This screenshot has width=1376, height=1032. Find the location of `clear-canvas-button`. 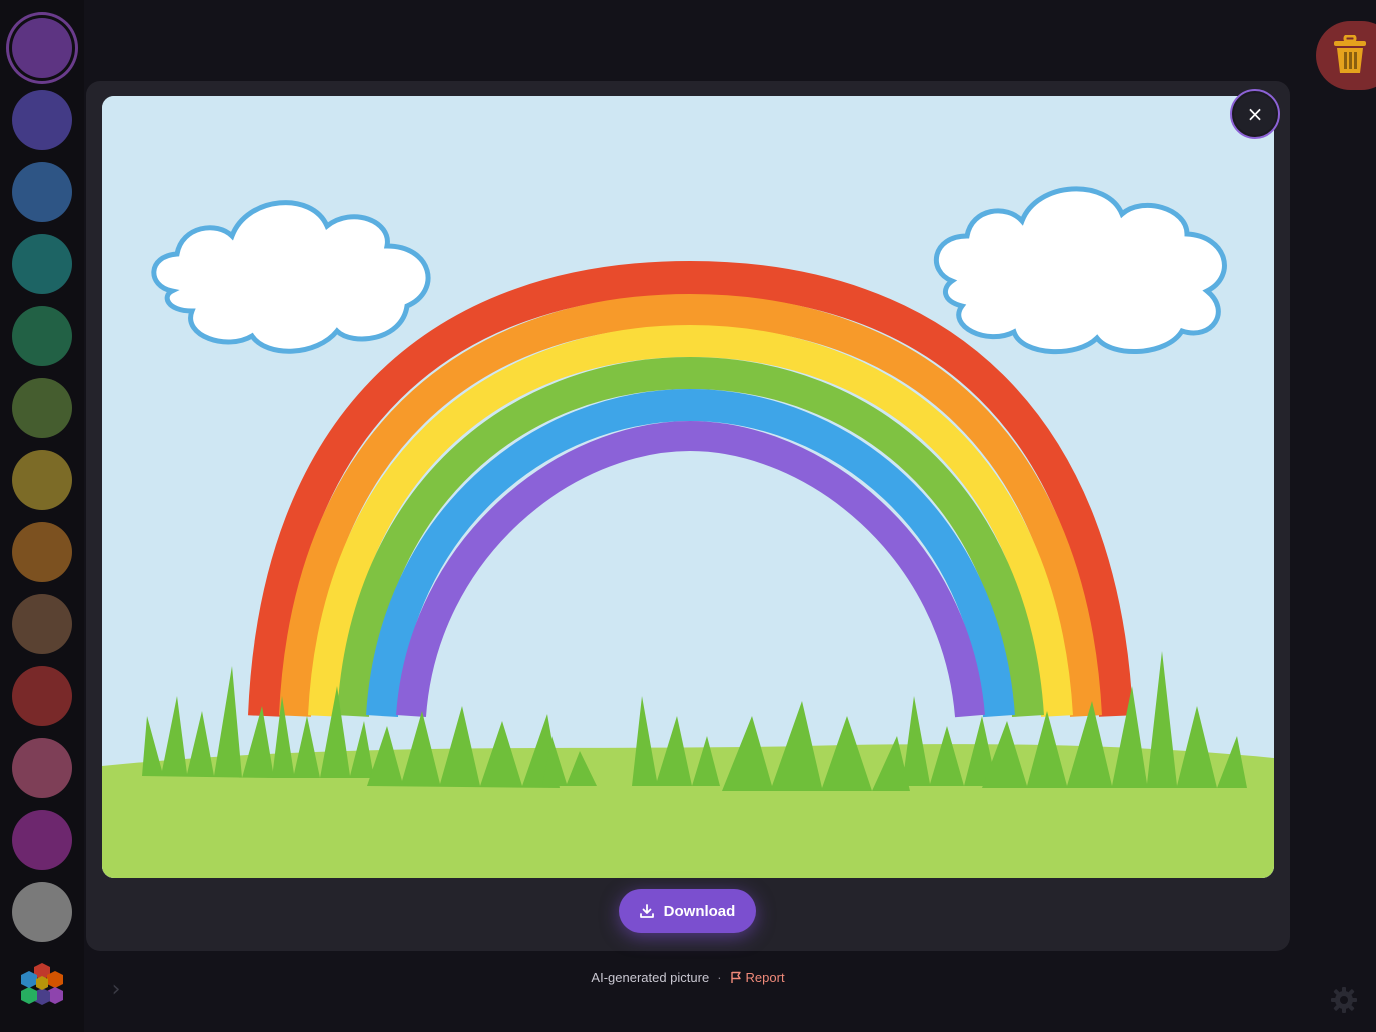

clear-canvas-button is located at coordinates (1346, 55).